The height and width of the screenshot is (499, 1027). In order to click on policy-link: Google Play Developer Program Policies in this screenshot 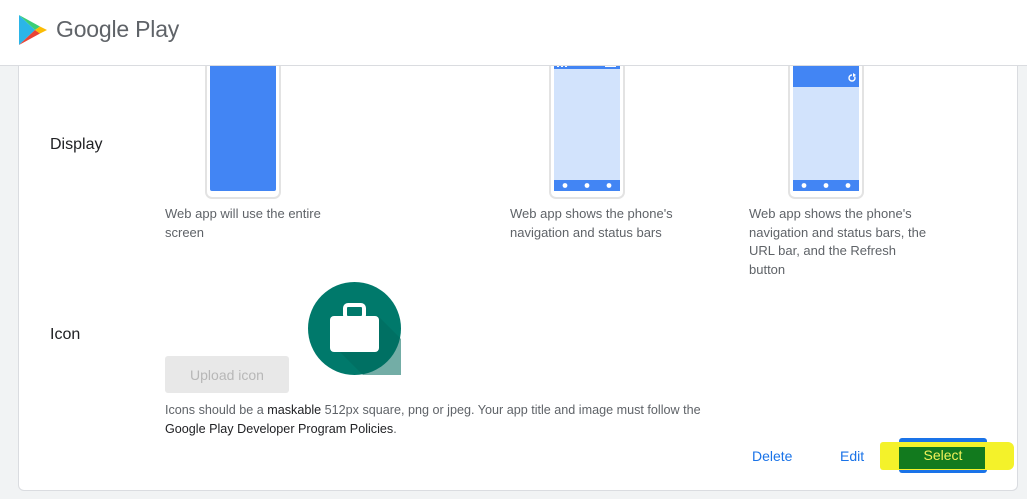, I will do `click(279, 429)`.